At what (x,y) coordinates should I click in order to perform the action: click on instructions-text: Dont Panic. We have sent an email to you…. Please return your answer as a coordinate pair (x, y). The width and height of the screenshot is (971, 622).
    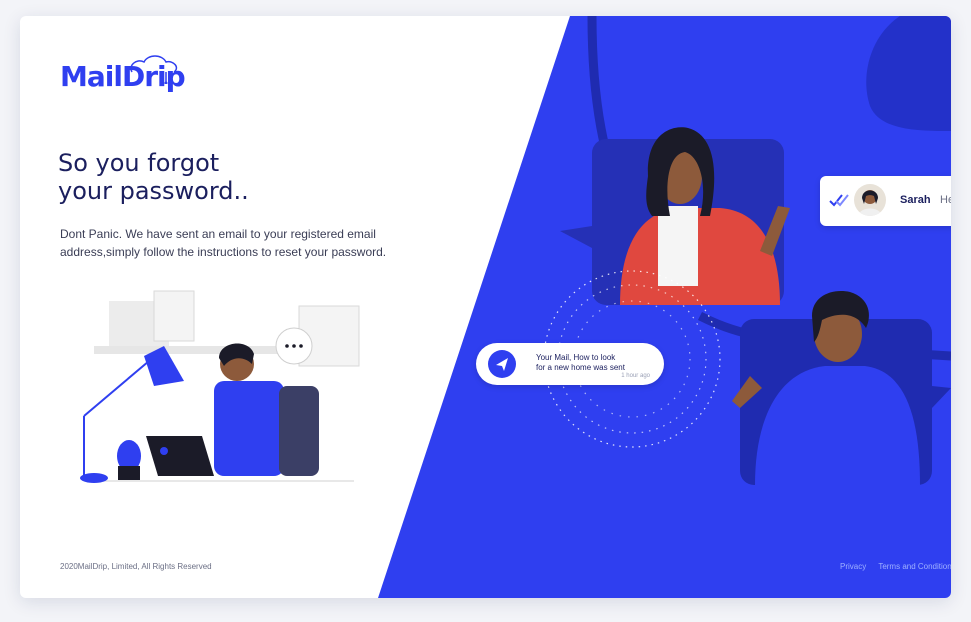
    Looking at the image, I should click on (223, 243).